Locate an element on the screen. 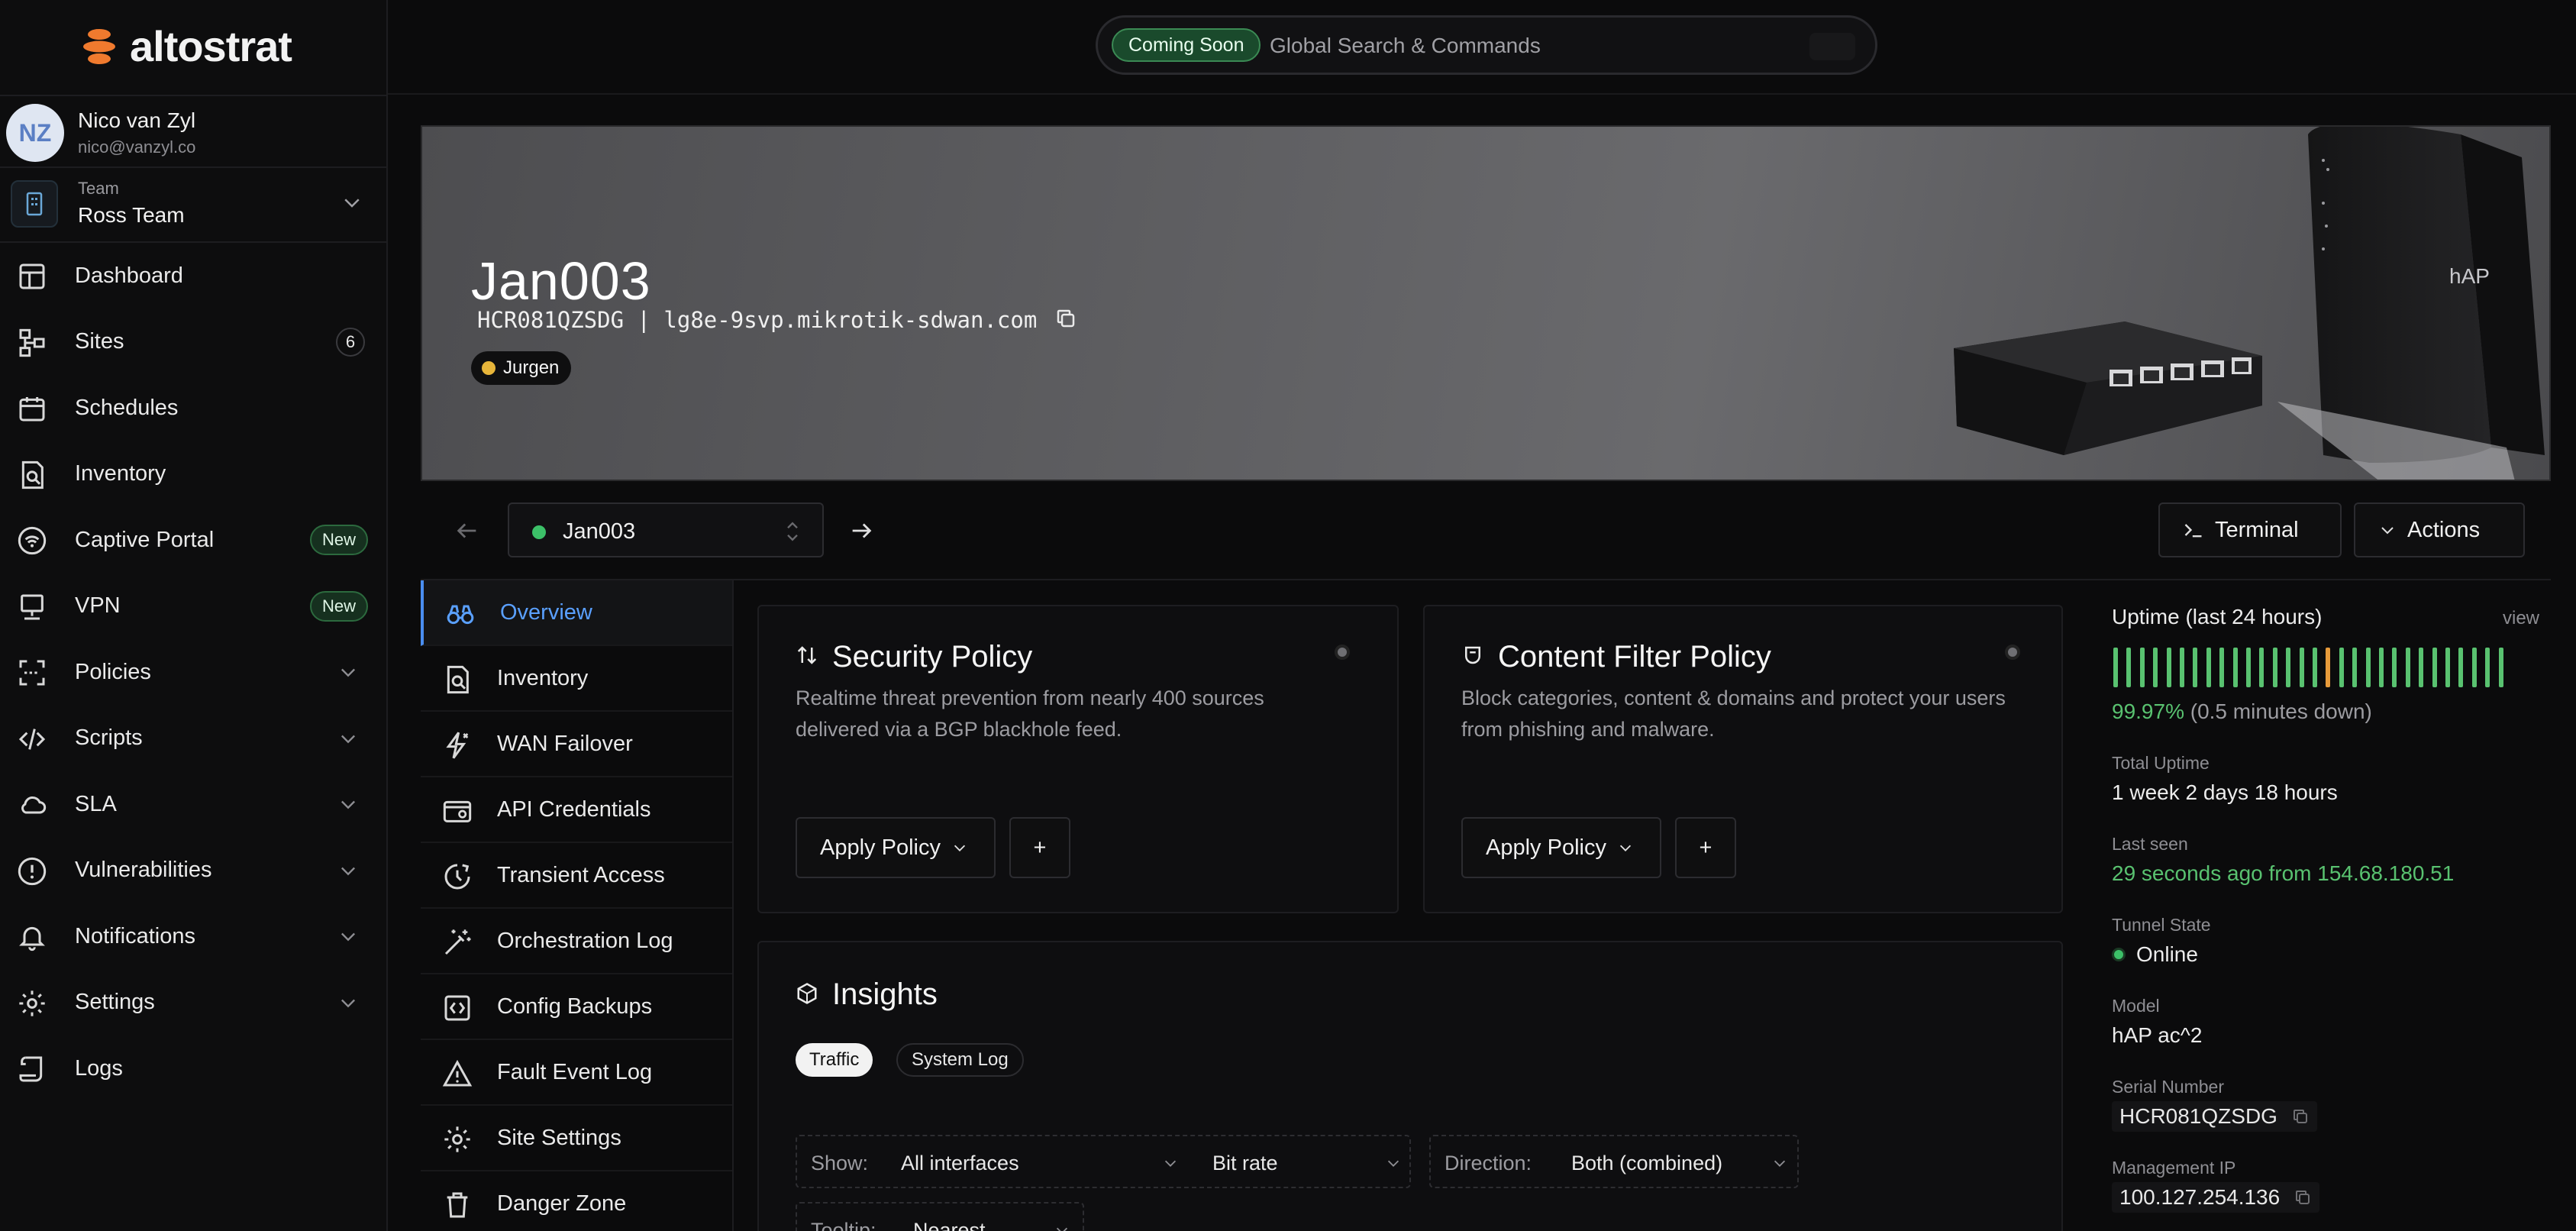 This screenshot has width=2576, height=1231. sidebar-item-label: VPN is located at coordinates (98, 606).